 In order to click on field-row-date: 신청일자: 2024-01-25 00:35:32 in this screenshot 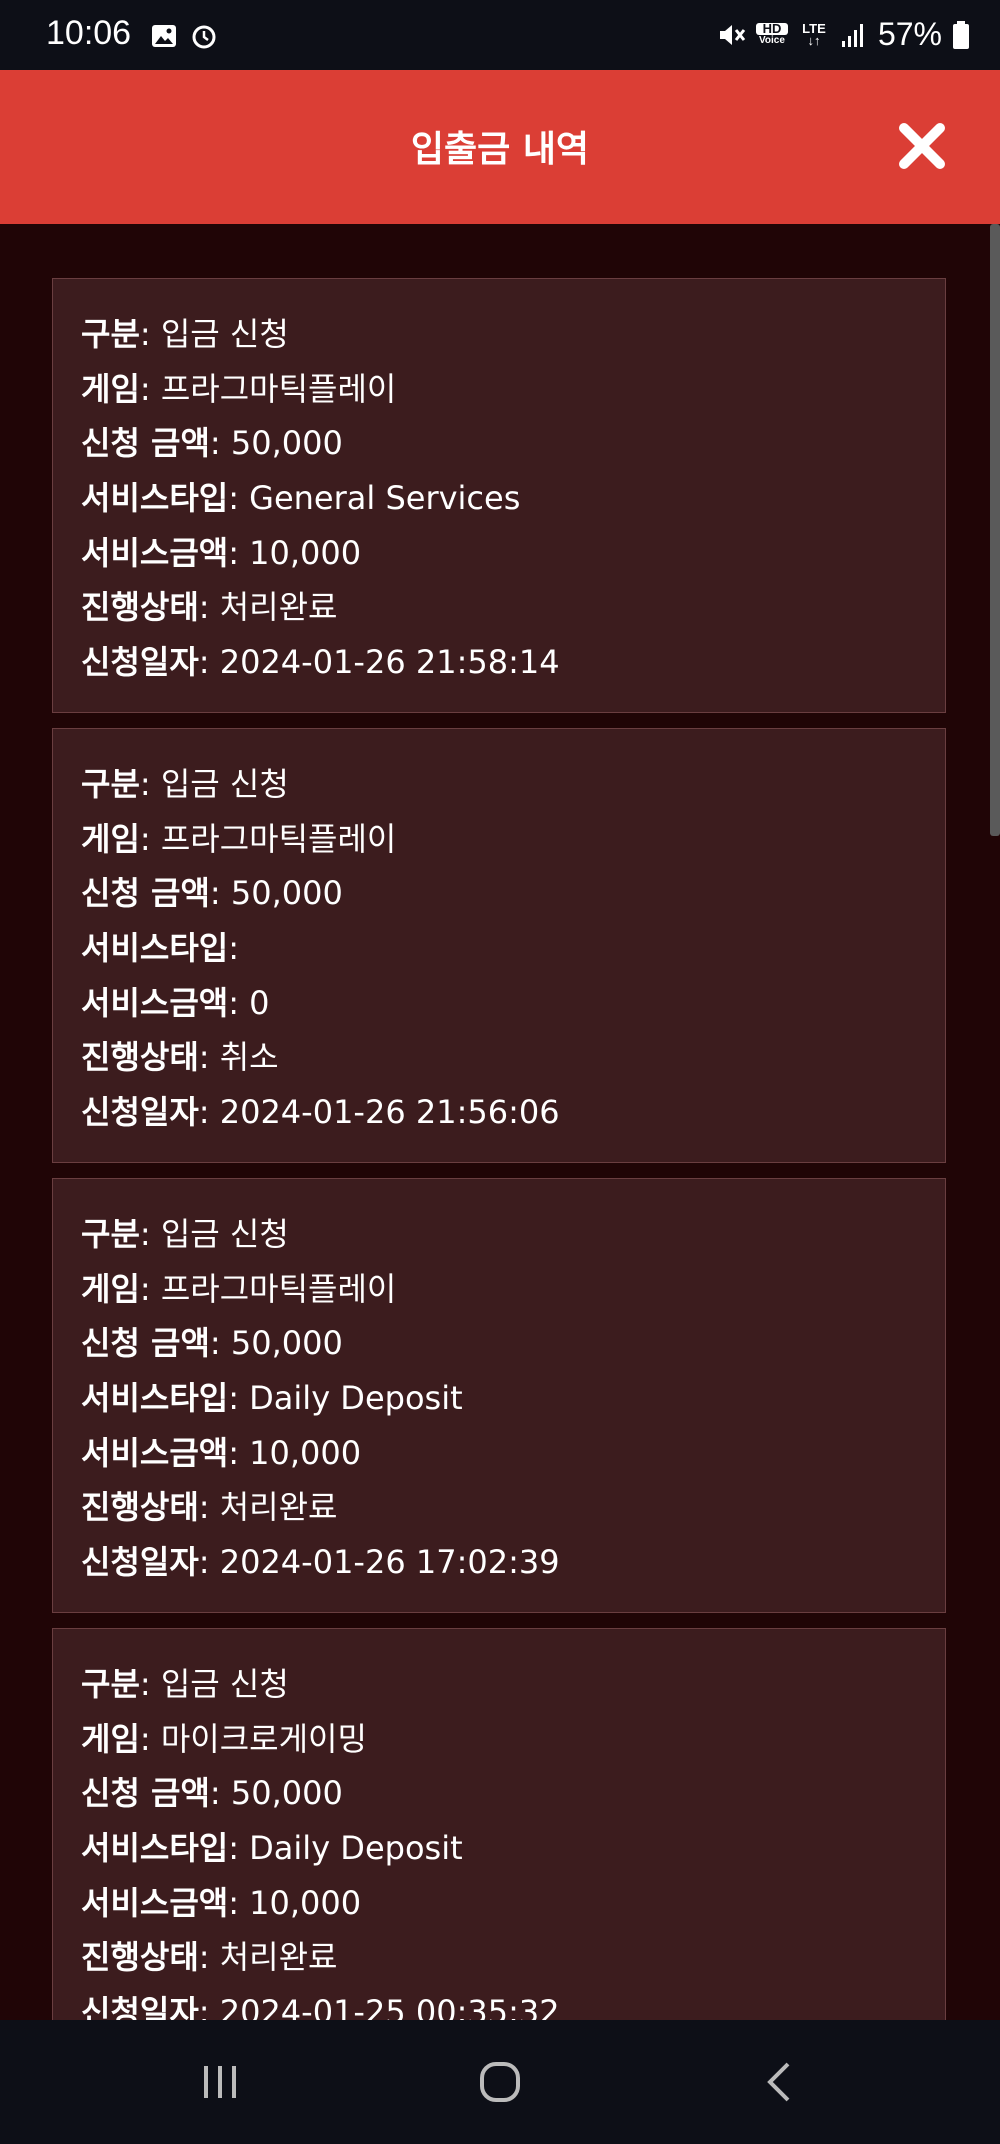, I will do `click(499, 2002)`.